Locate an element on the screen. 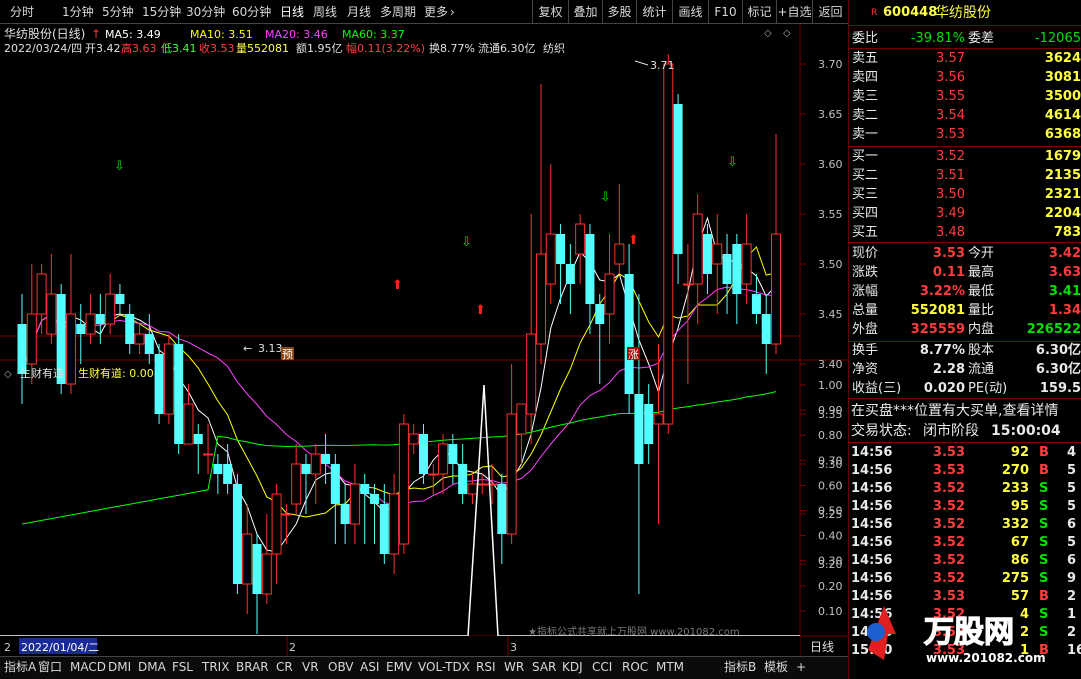 The width and height of the screenshot is (1081, 679). mark-button: 标记 is located at coordinates (759, 12).